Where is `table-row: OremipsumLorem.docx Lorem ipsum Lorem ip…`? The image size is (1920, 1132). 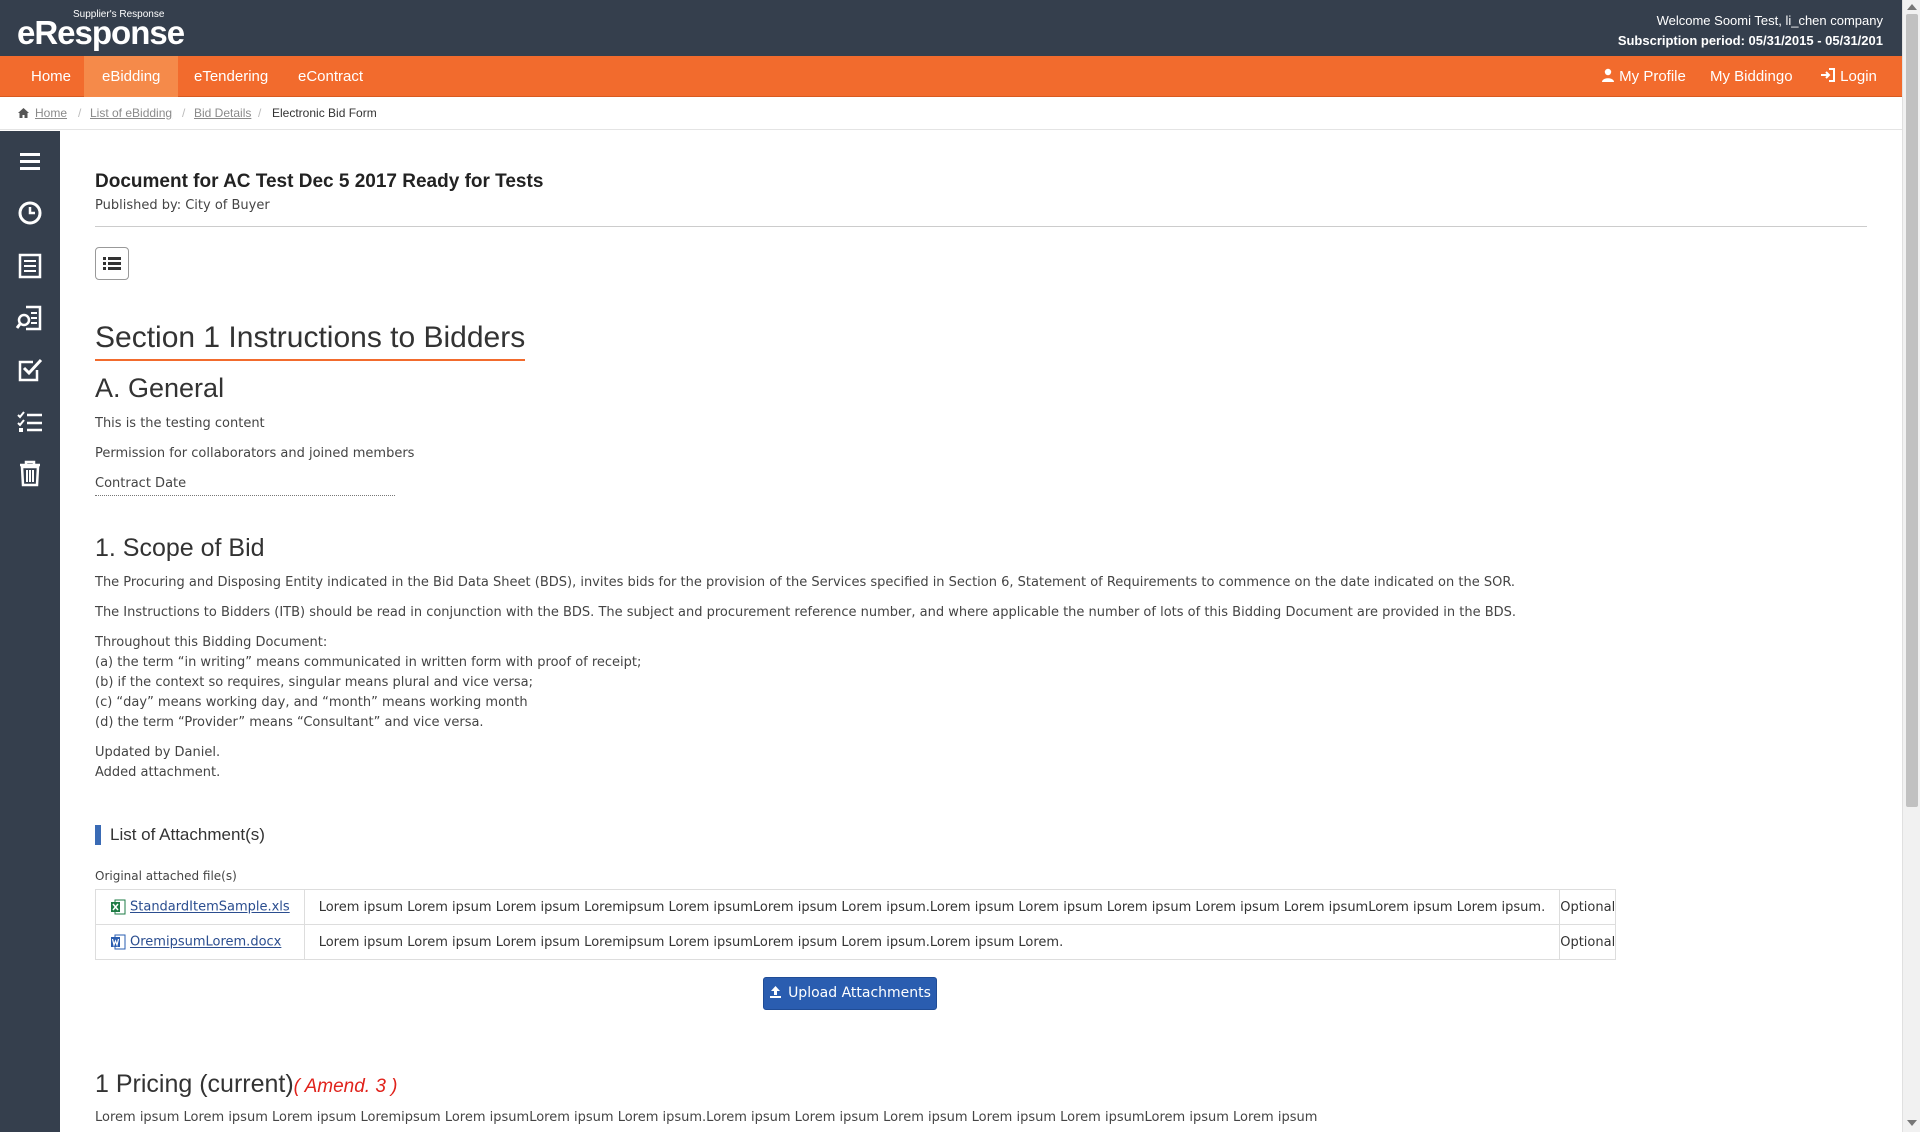 table-row: OremipsumLorem.docx Lorem ipsum Lorem ip… is located at coordinates (856, 942).